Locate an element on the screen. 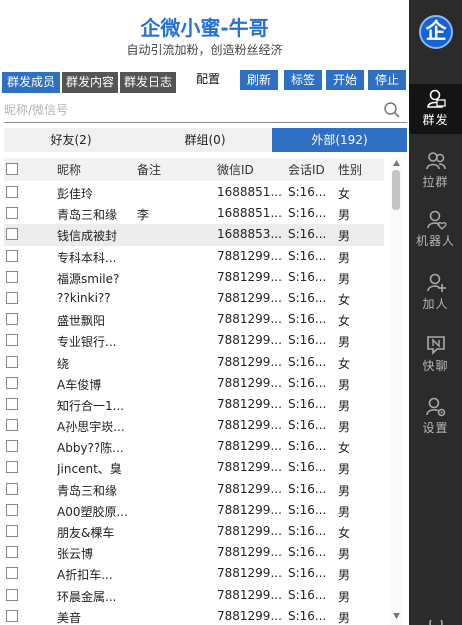  table-row: 钱信成被封 1688853... S:16... 男 is located at coordinates (194, 235).